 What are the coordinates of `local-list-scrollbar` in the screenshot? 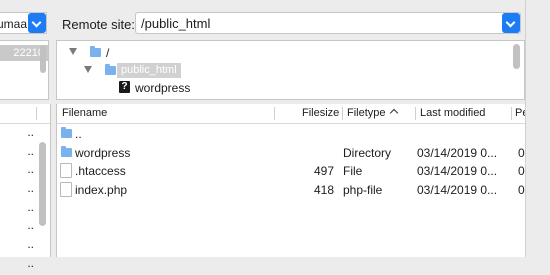 It's located at (42, 184).